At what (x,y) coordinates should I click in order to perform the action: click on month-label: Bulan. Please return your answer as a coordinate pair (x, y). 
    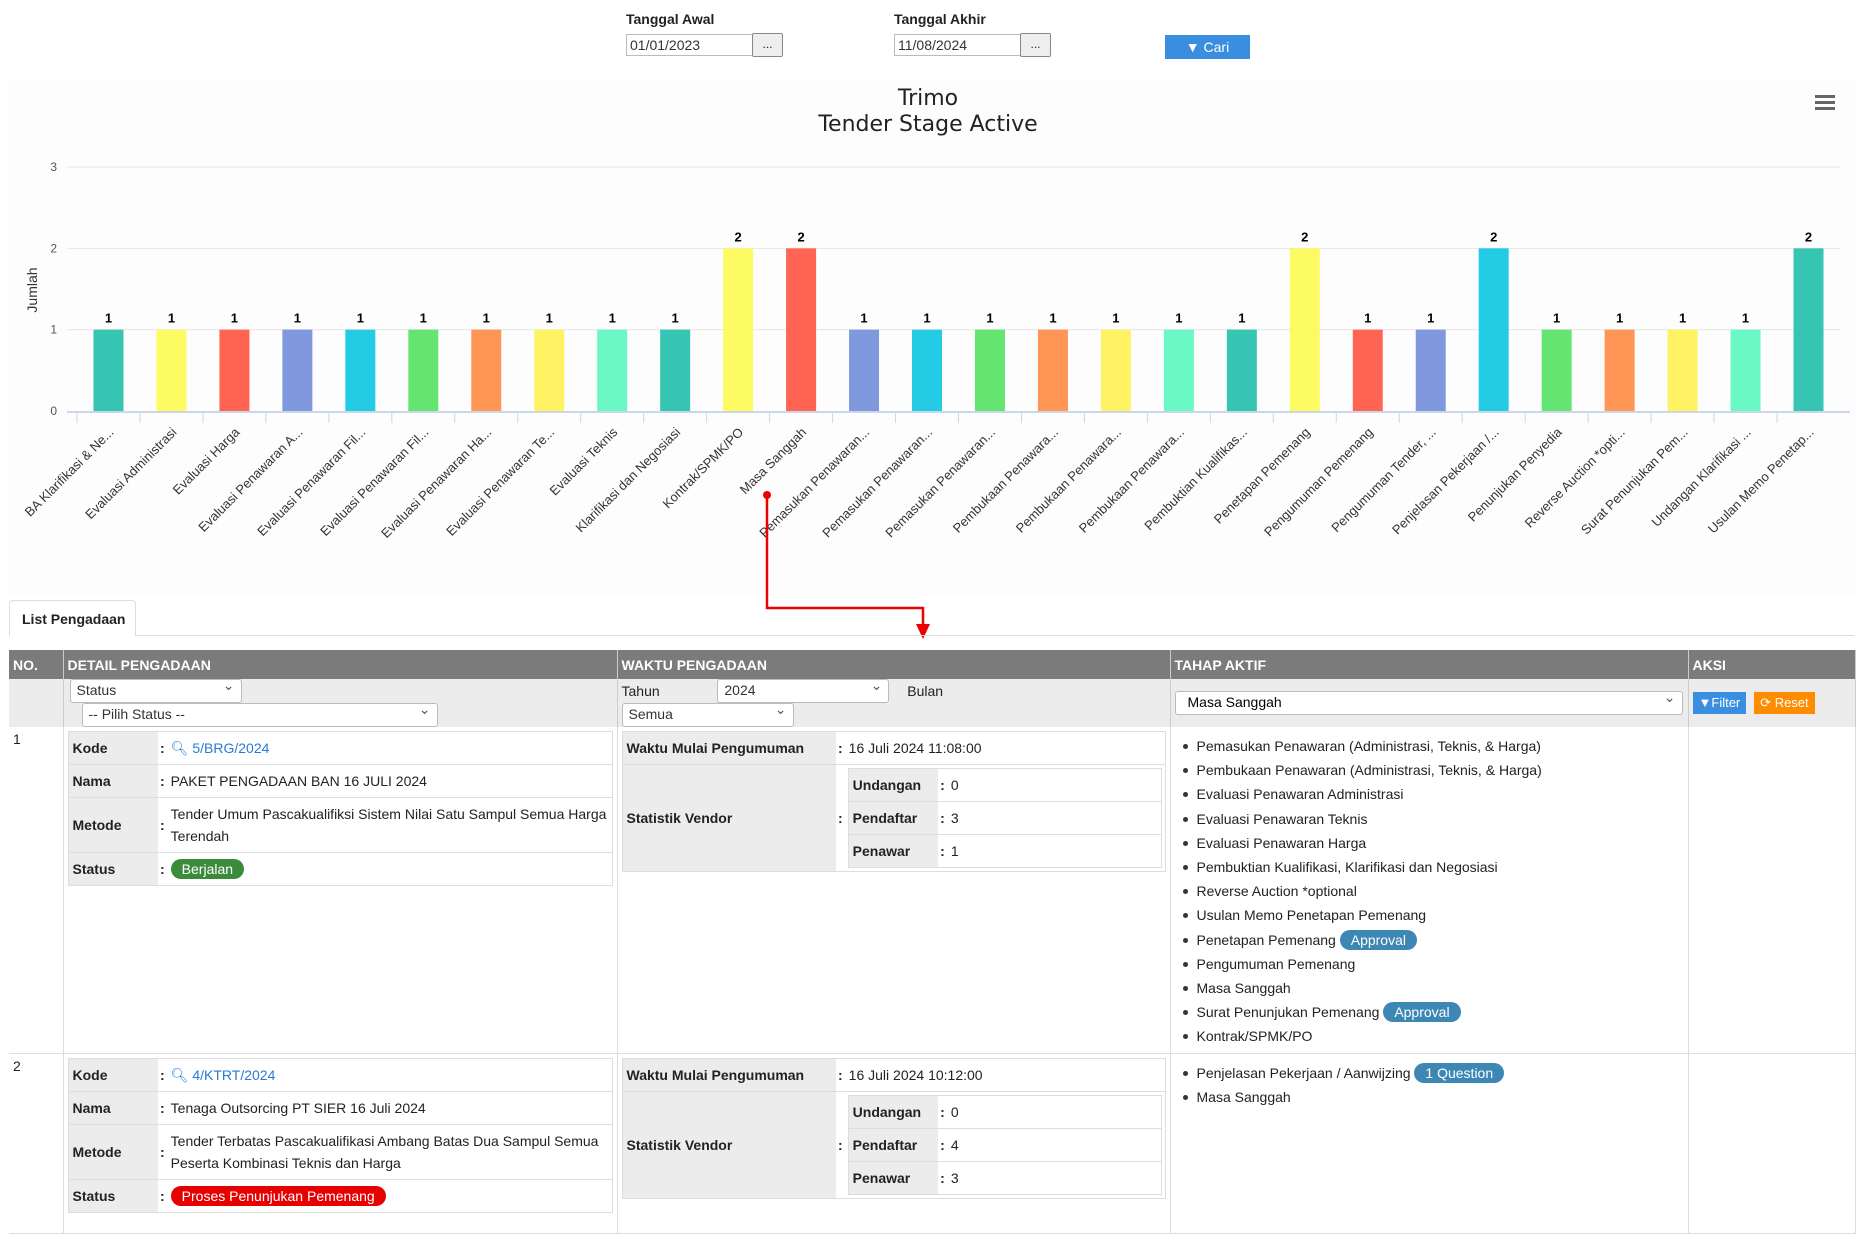
    Looking at the image, I should click on (925, 691).